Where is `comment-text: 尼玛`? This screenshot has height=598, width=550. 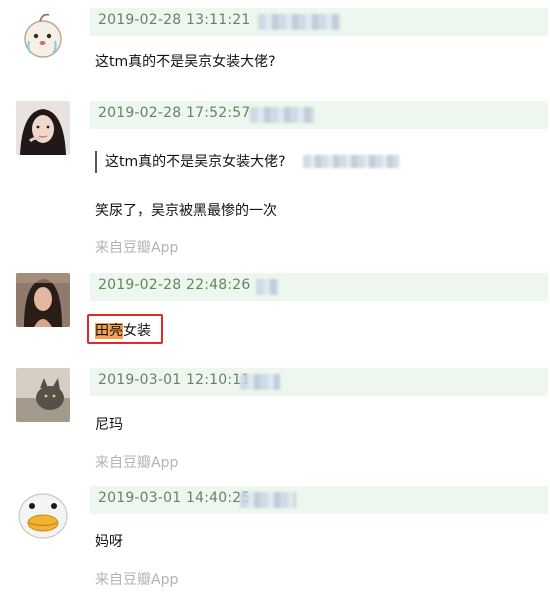 comment-text: 尼玛 is located at coordinates (109, 425).